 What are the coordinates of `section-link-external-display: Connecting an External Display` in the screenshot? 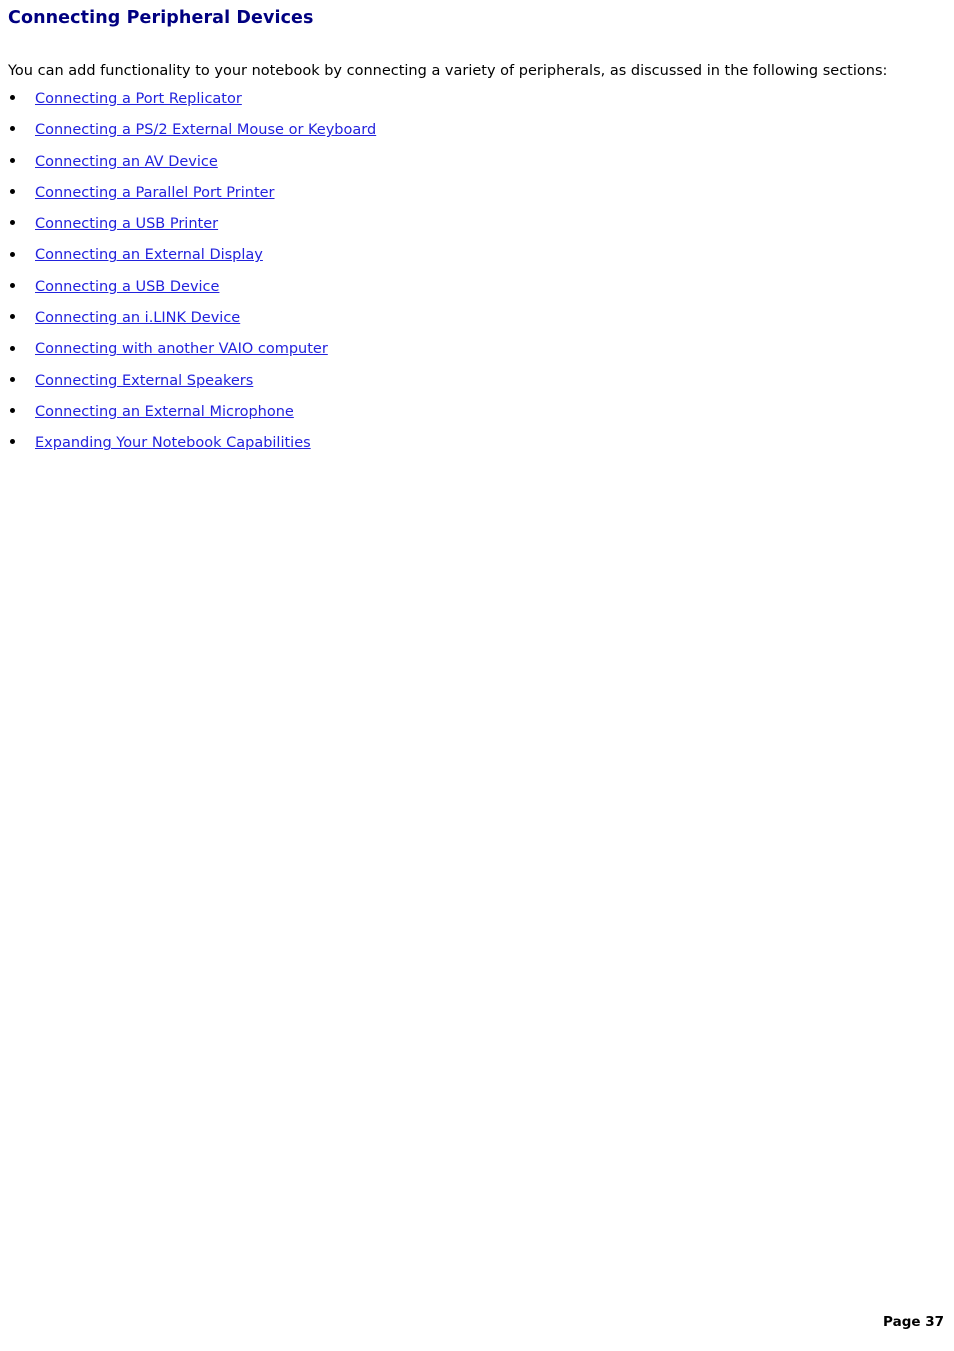 It's located at (149, 255).